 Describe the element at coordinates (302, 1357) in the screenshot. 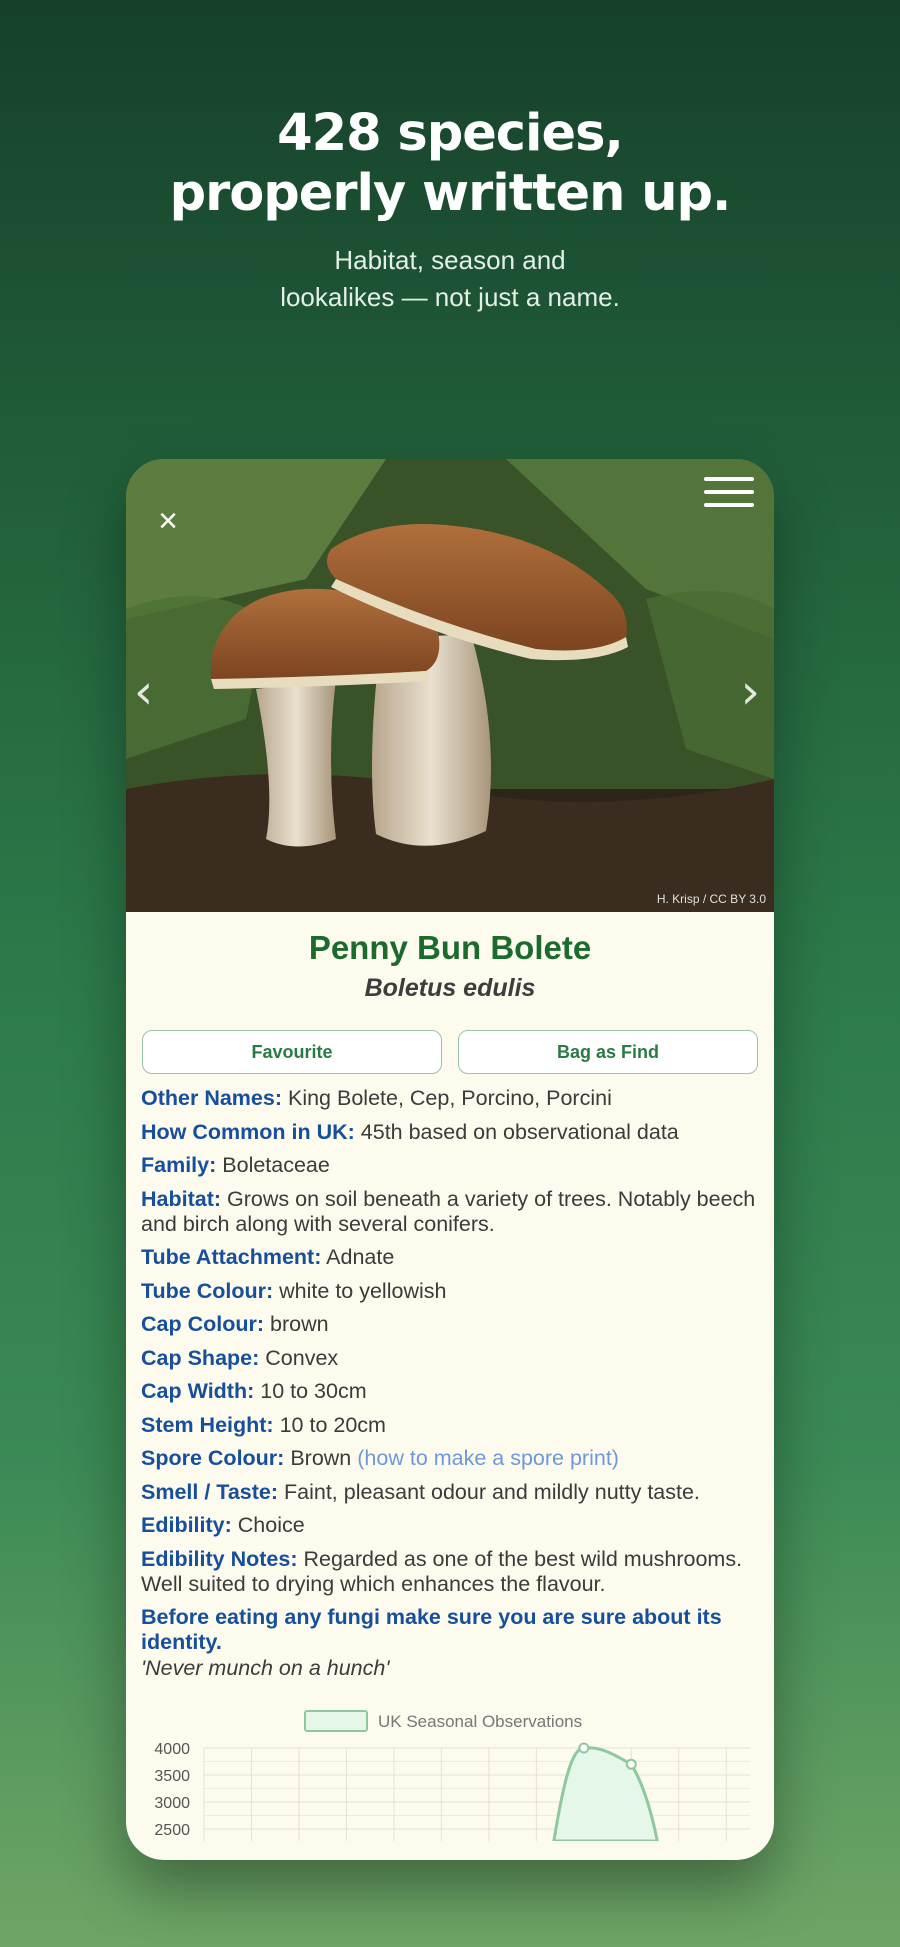

I see `fact-value: Convex` at that location.